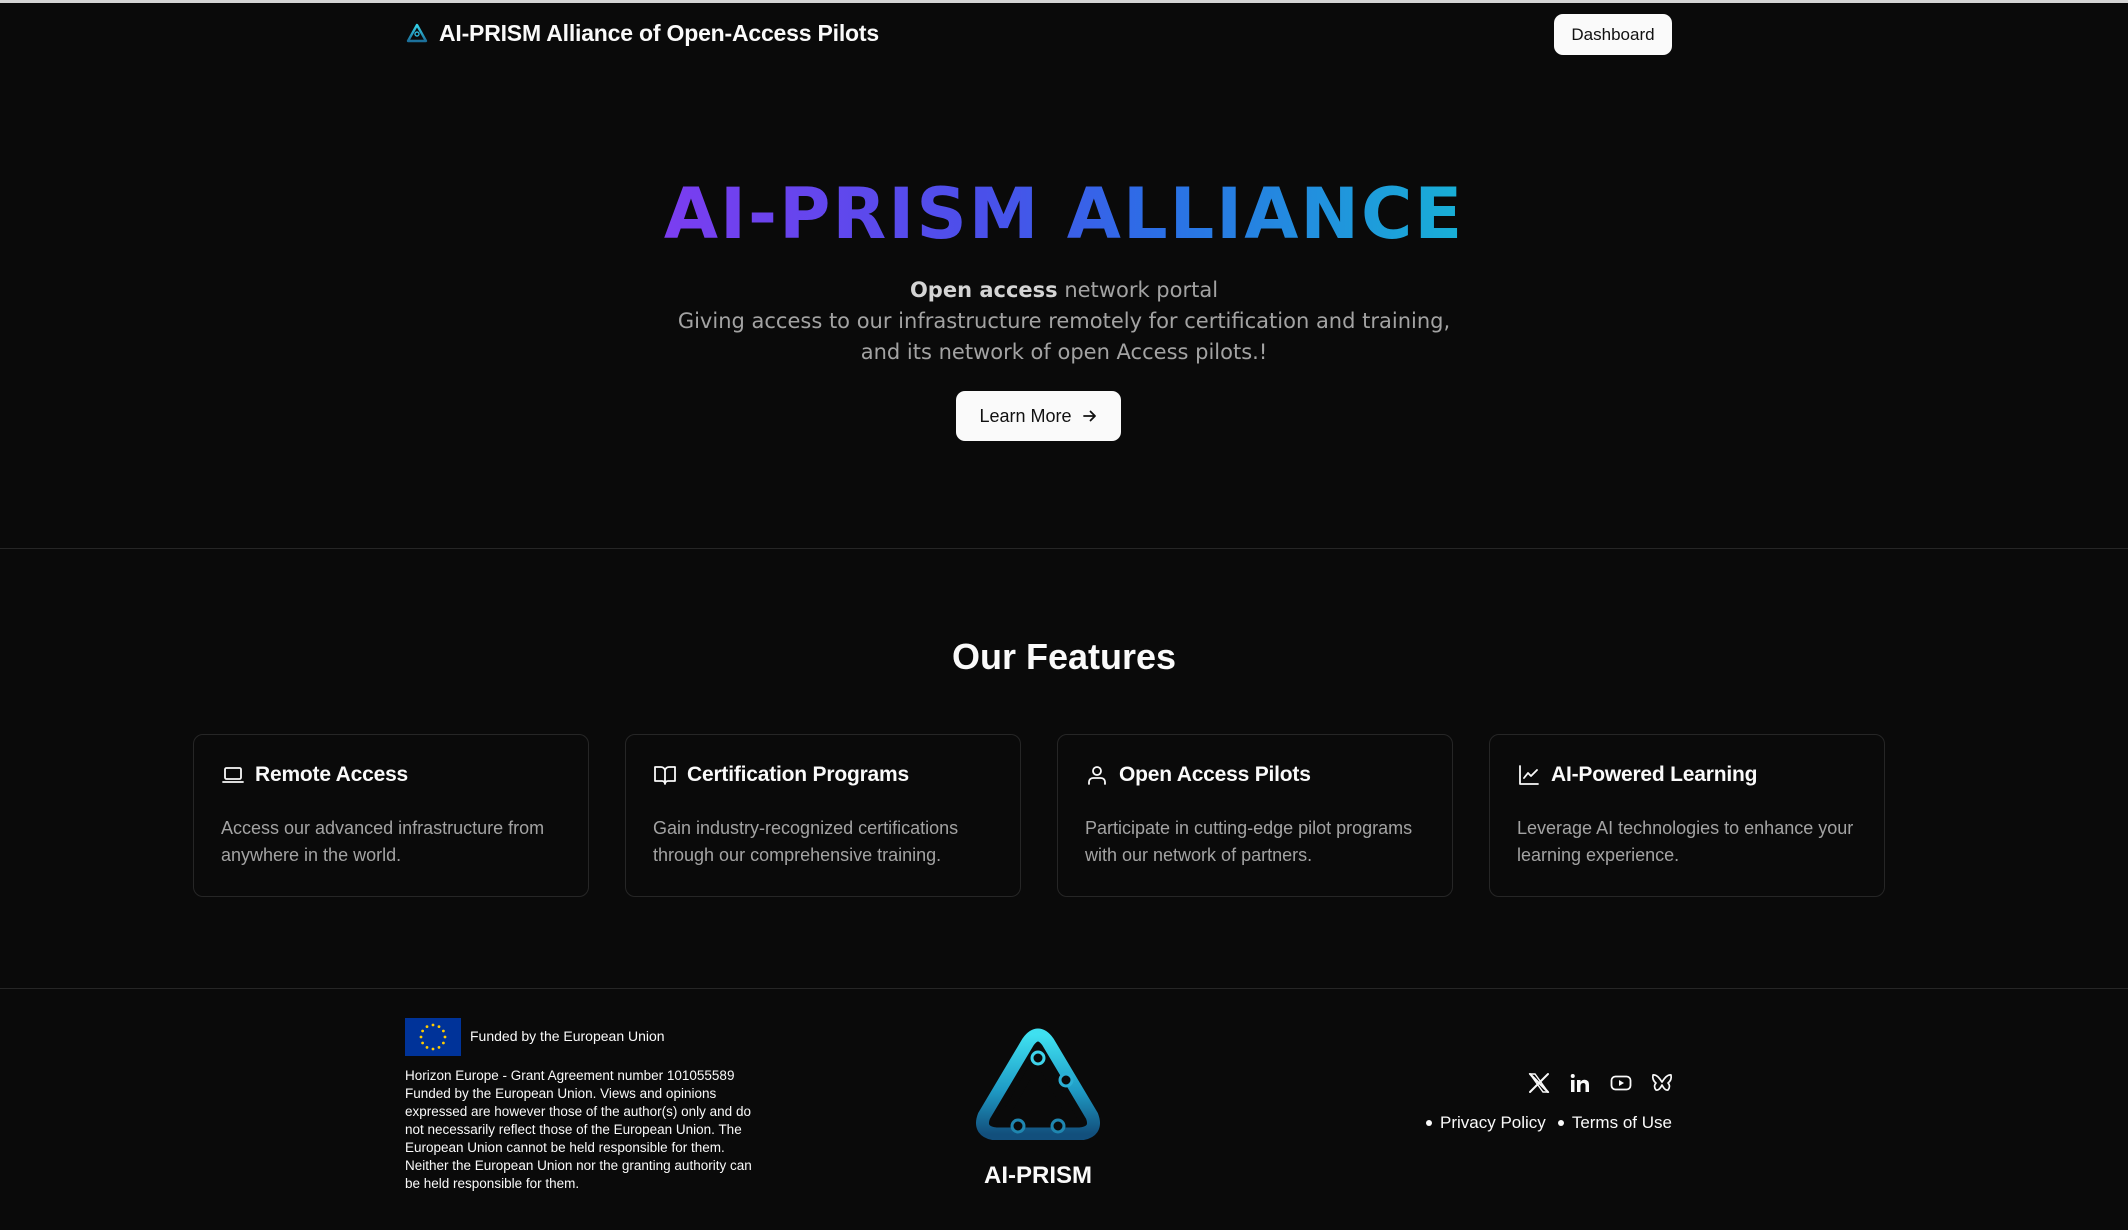 The image size is (2128, 1230). I want to click on terms-of-use-link: Terms of Use, so click(1622, 1123).